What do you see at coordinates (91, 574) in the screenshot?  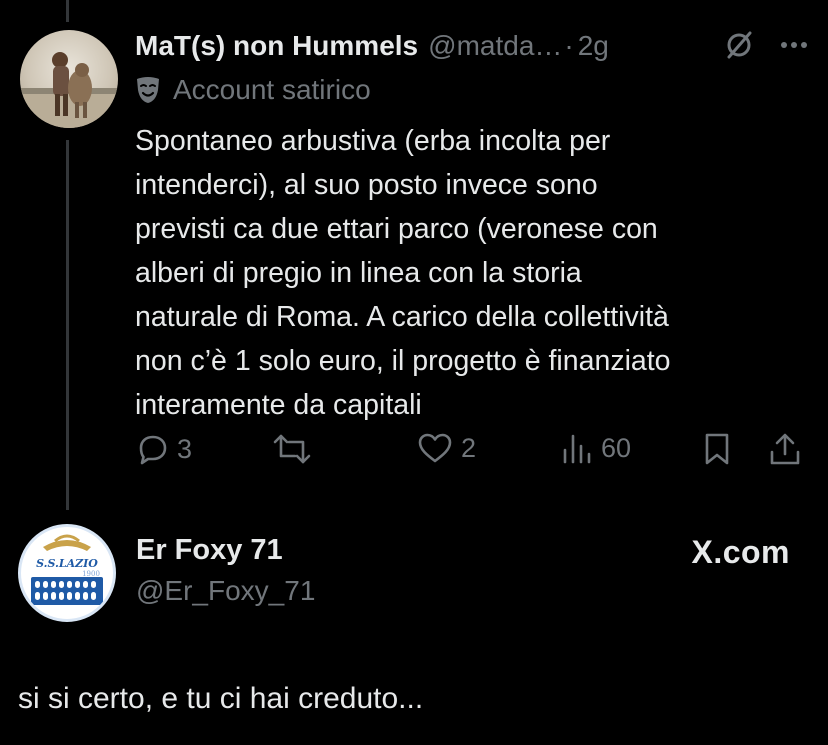 I see `avatar-year-text: 1900` at bounding box center [91, 574].